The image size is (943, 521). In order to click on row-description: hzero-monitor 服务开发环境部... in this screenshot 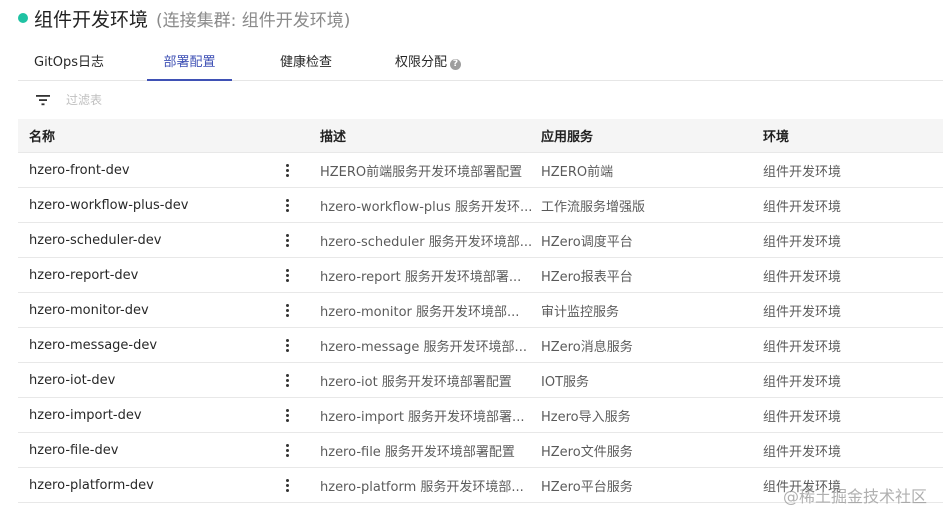, I will do `click(420, 312)`.